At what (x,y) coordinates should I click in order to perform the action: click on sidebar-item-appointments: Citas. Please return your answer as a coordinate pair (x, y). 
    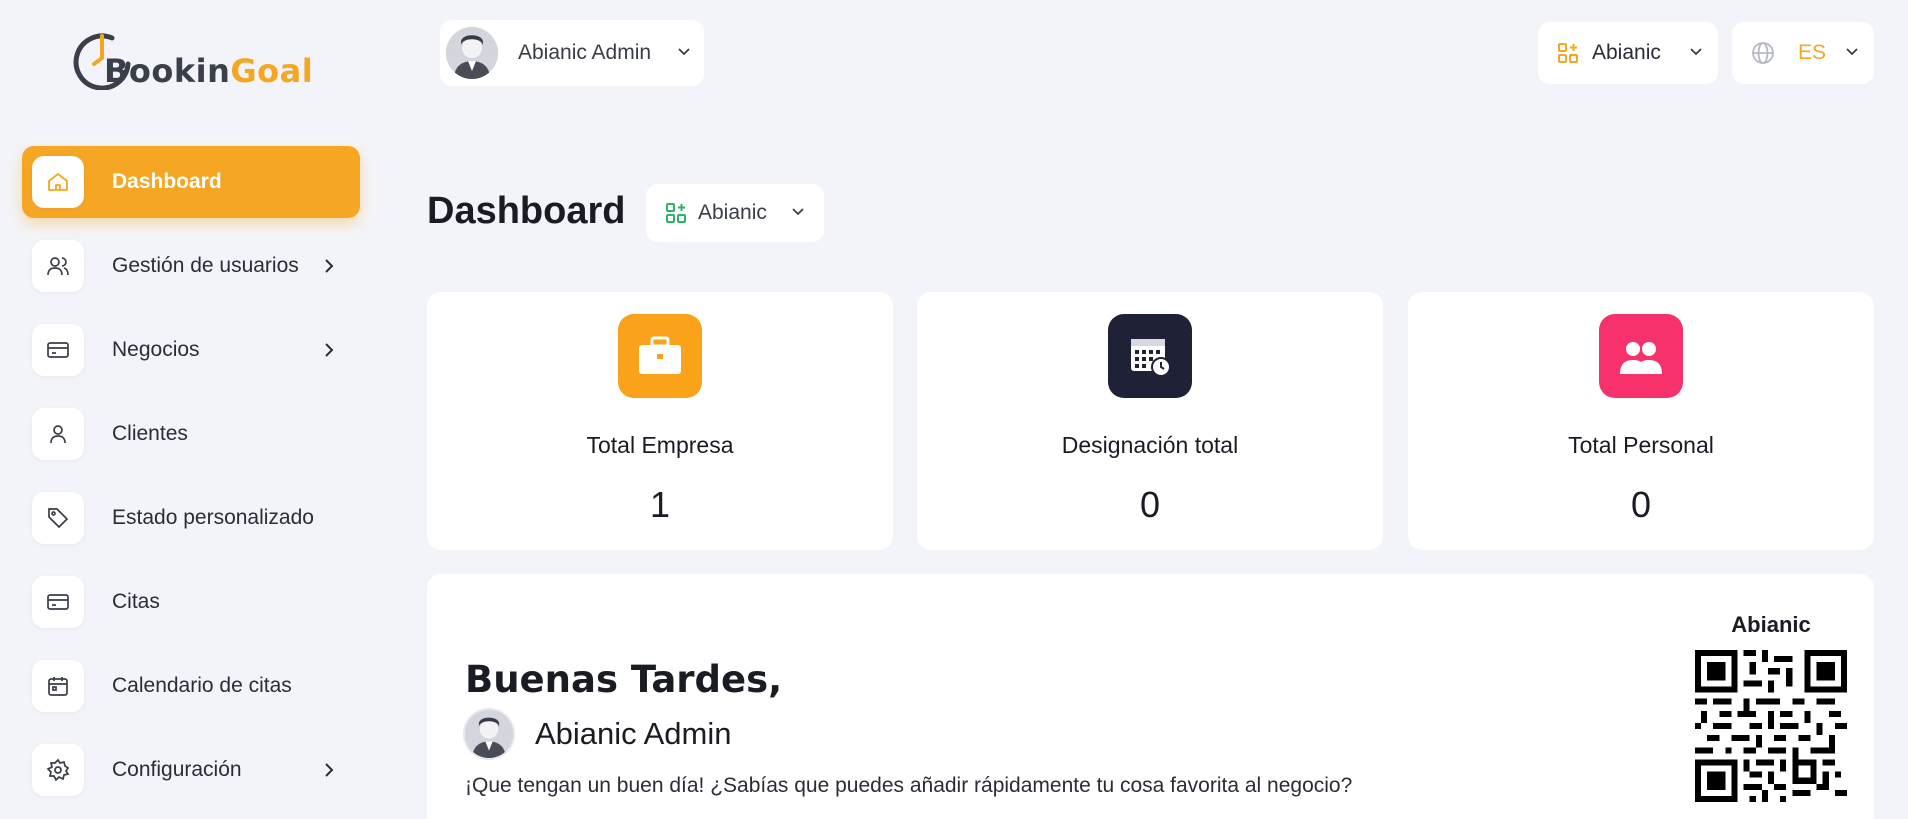
    Looking at the image, I should click on (191, 602).